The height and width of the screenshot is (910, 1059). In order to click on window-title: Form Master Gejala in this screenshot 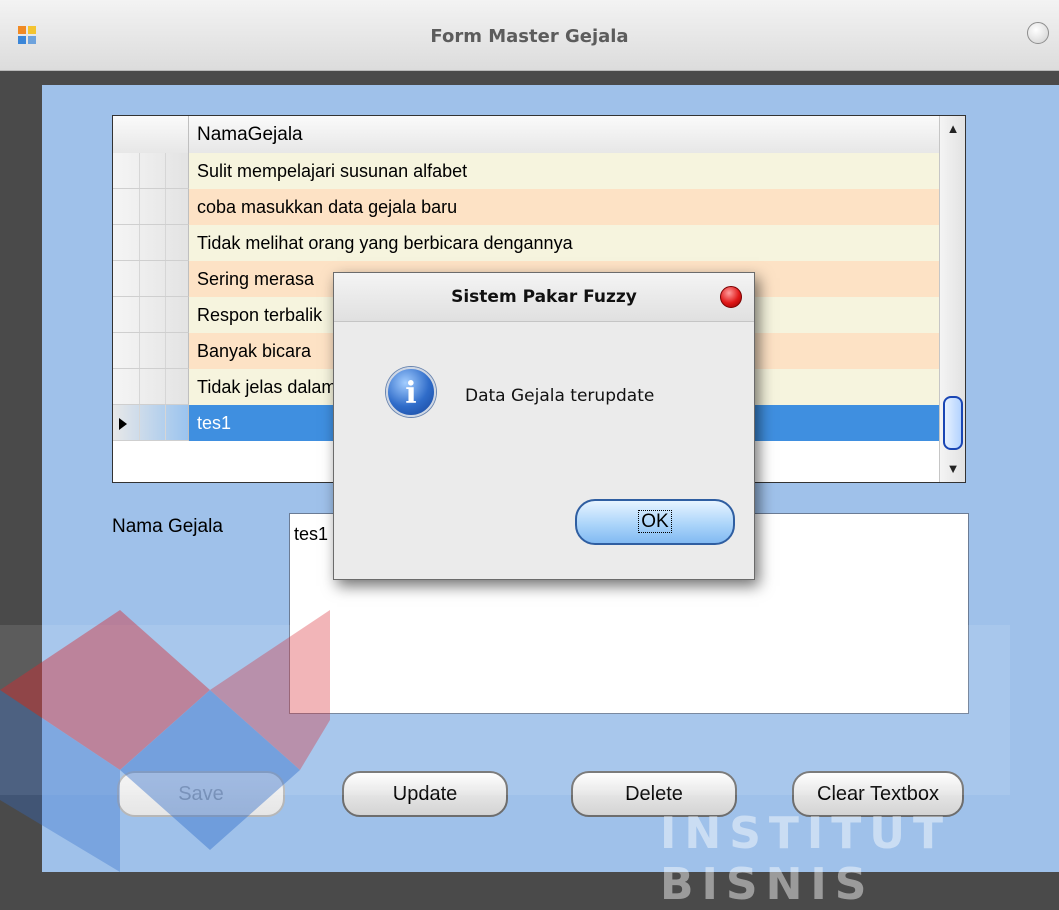, I will do `click(529, 36)`.